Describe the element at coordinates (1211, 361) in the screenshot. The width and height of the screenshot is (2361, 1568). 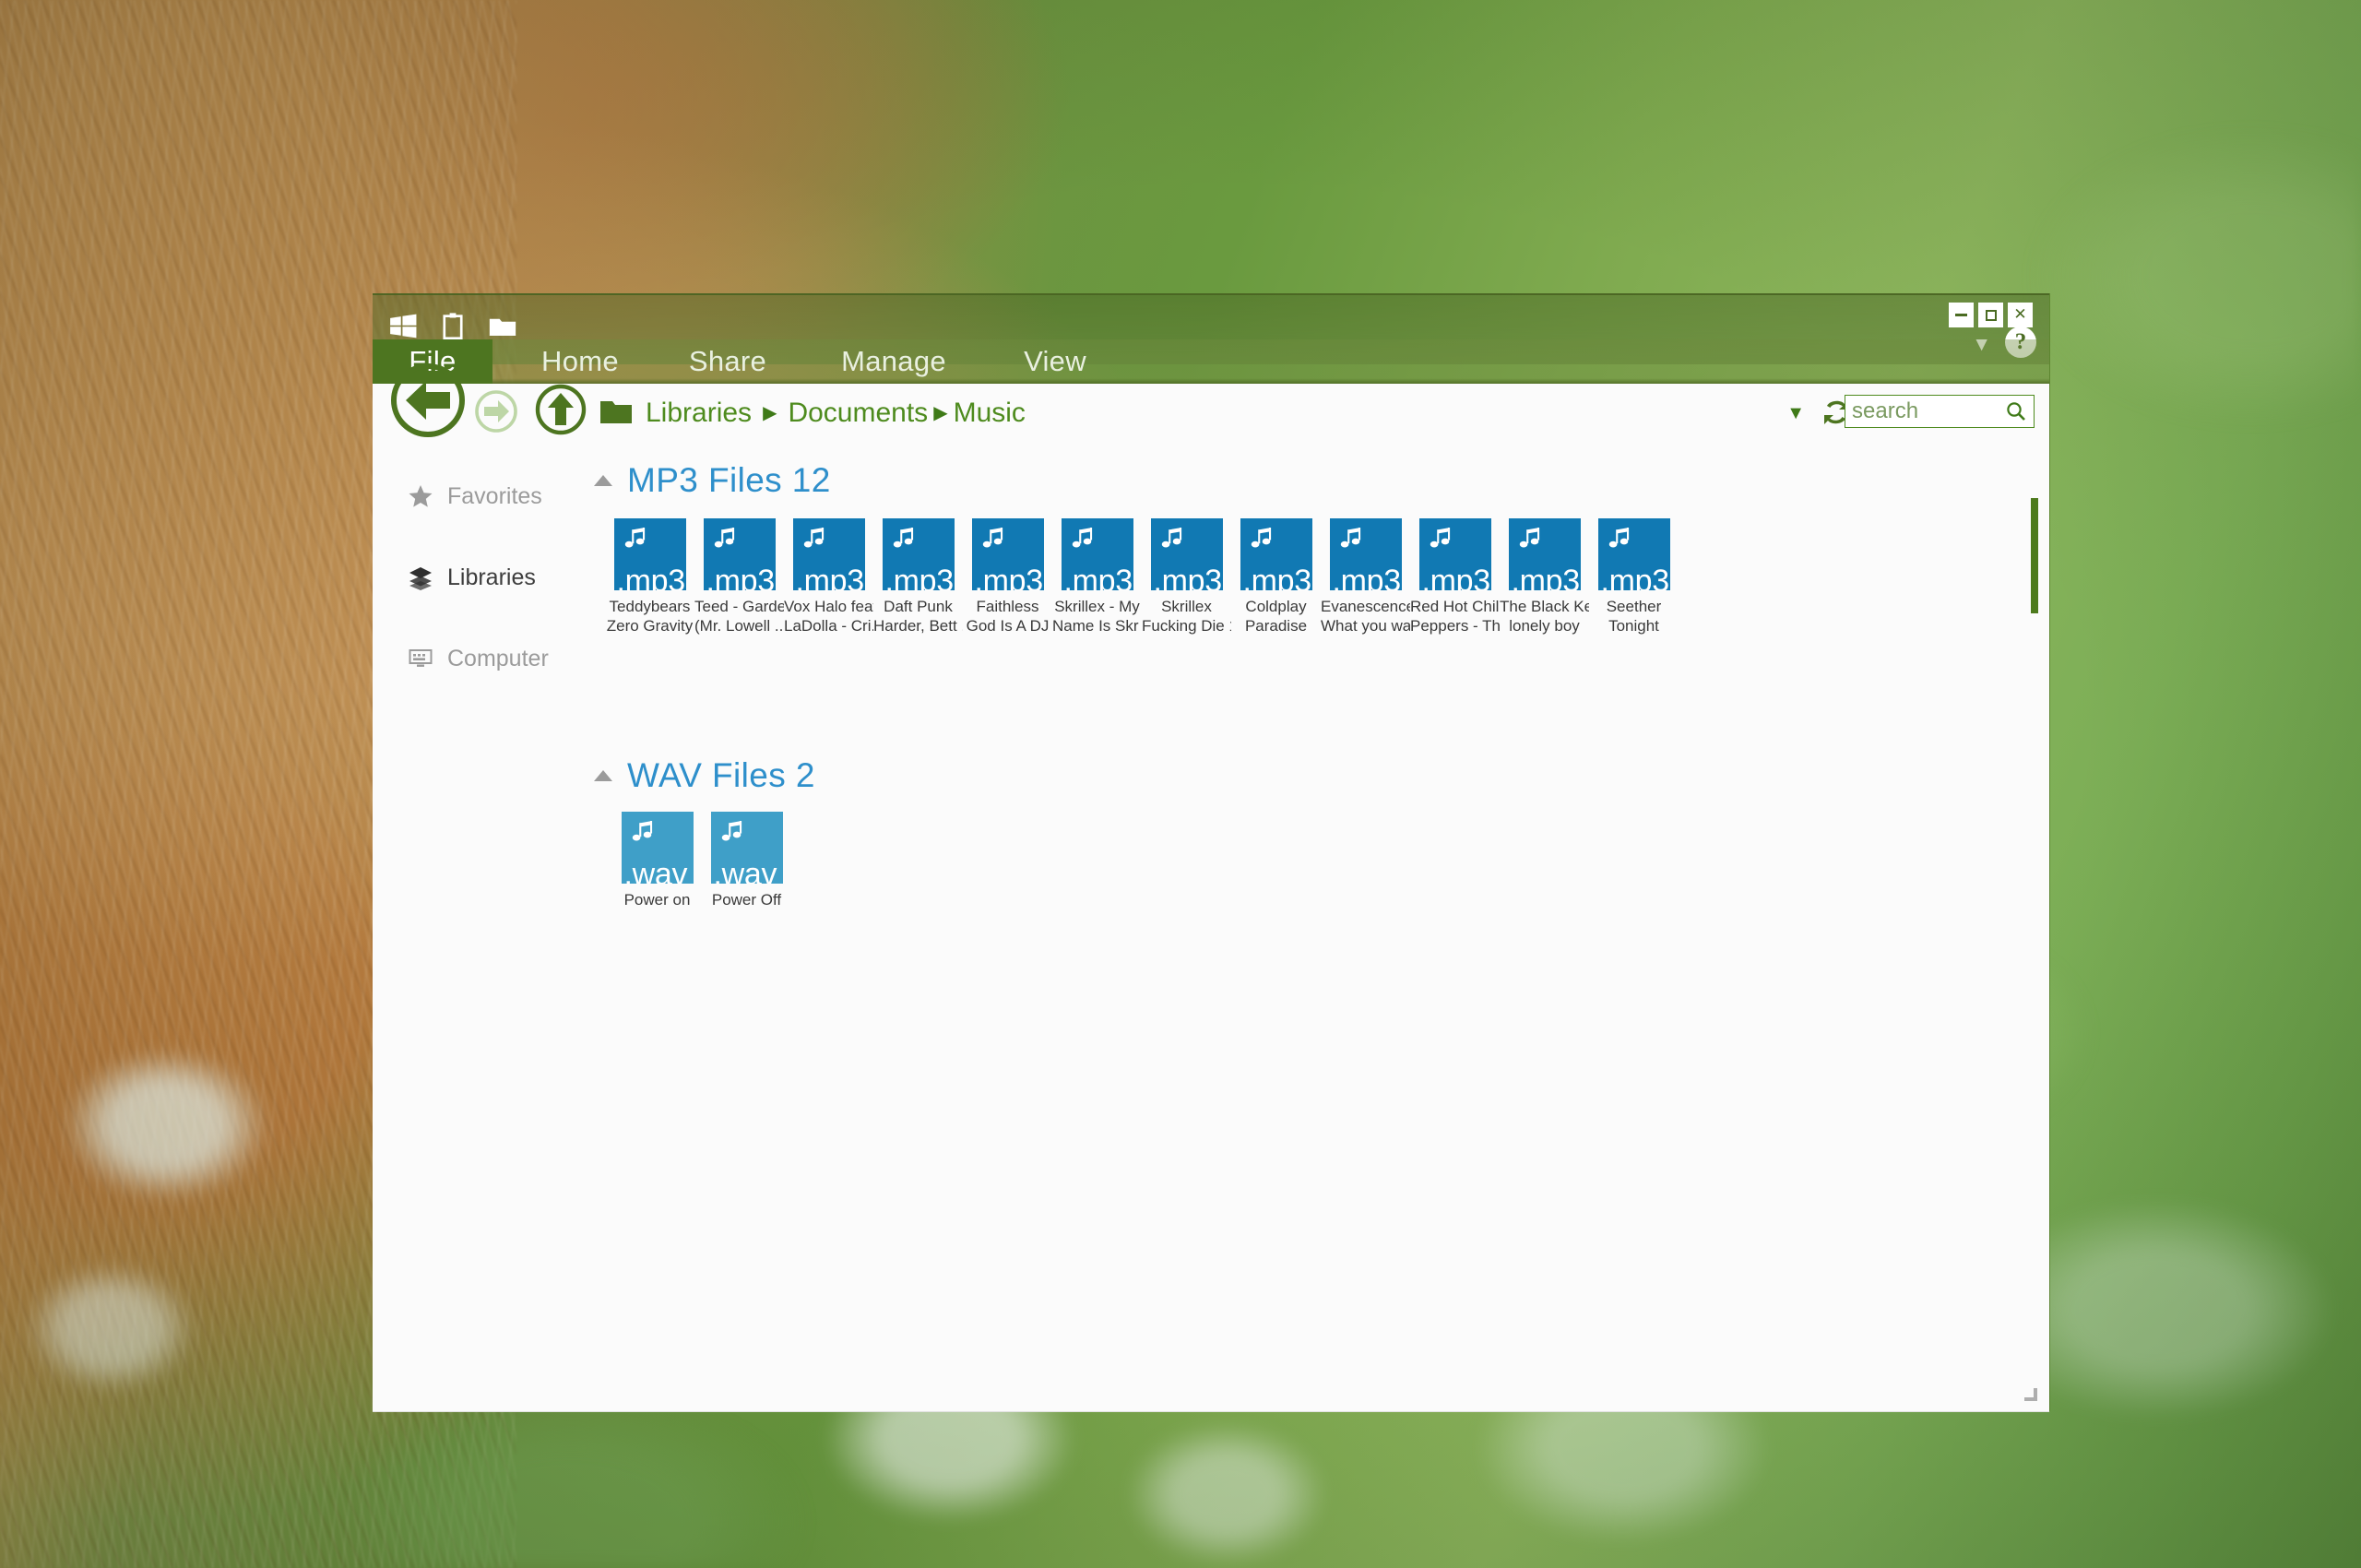
I see `ribbon-tab-bar: File Home Share Manage View` at that location.